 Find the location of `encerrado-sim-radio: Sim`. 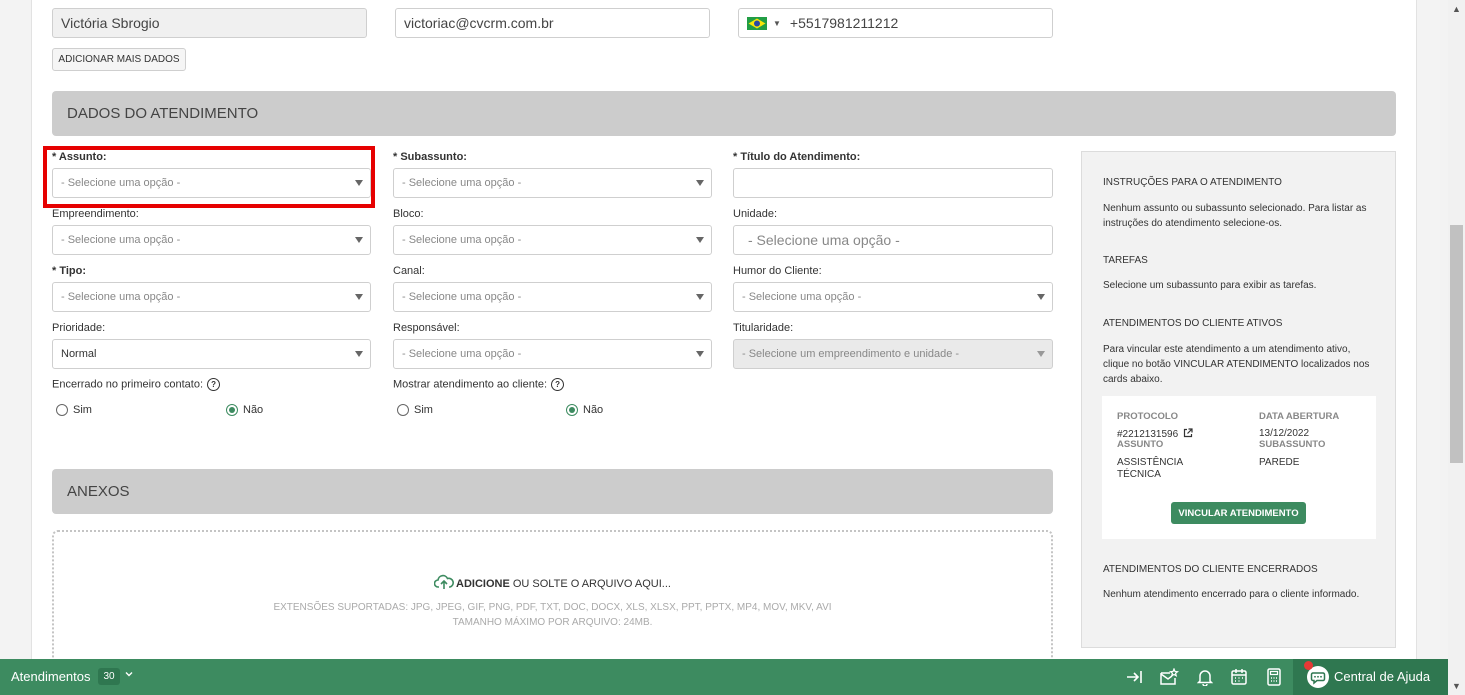

encerrado-sim-radio: Sim is located at coordinates (74, 410).